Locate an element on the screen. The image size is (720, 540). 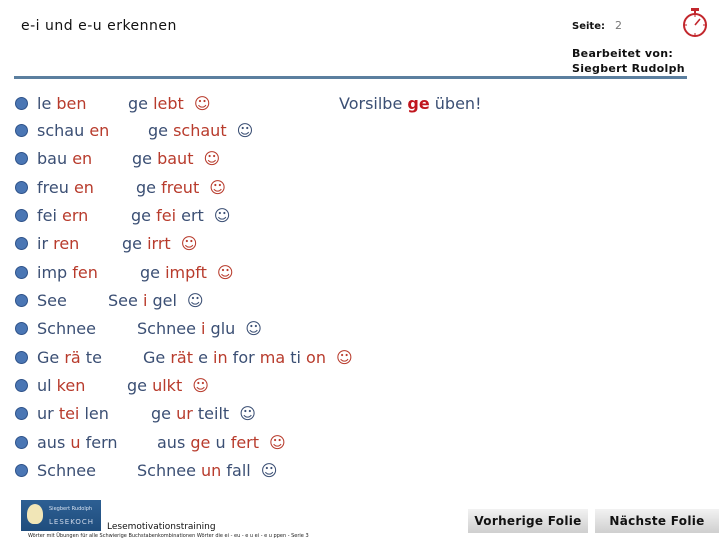
highlighted-syllable: u is located at coordinates (75, 442).